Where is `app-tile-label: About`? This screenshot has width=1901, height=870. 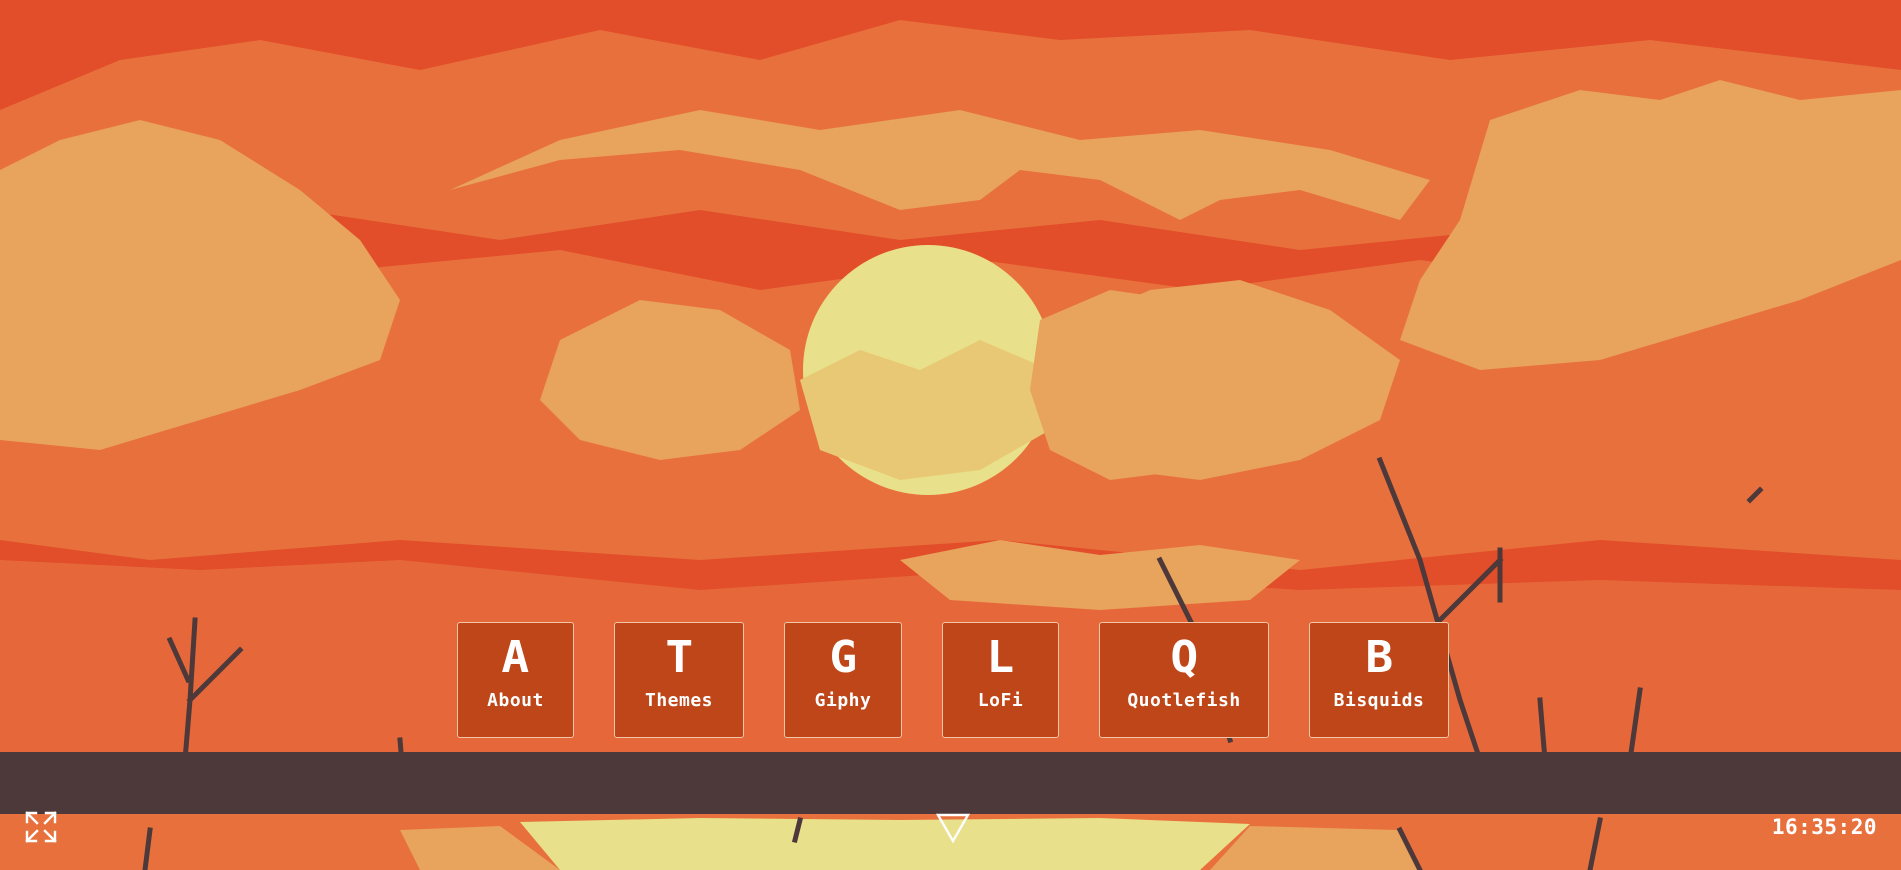 app-tile-label: About is located at coordinates (515, 700).